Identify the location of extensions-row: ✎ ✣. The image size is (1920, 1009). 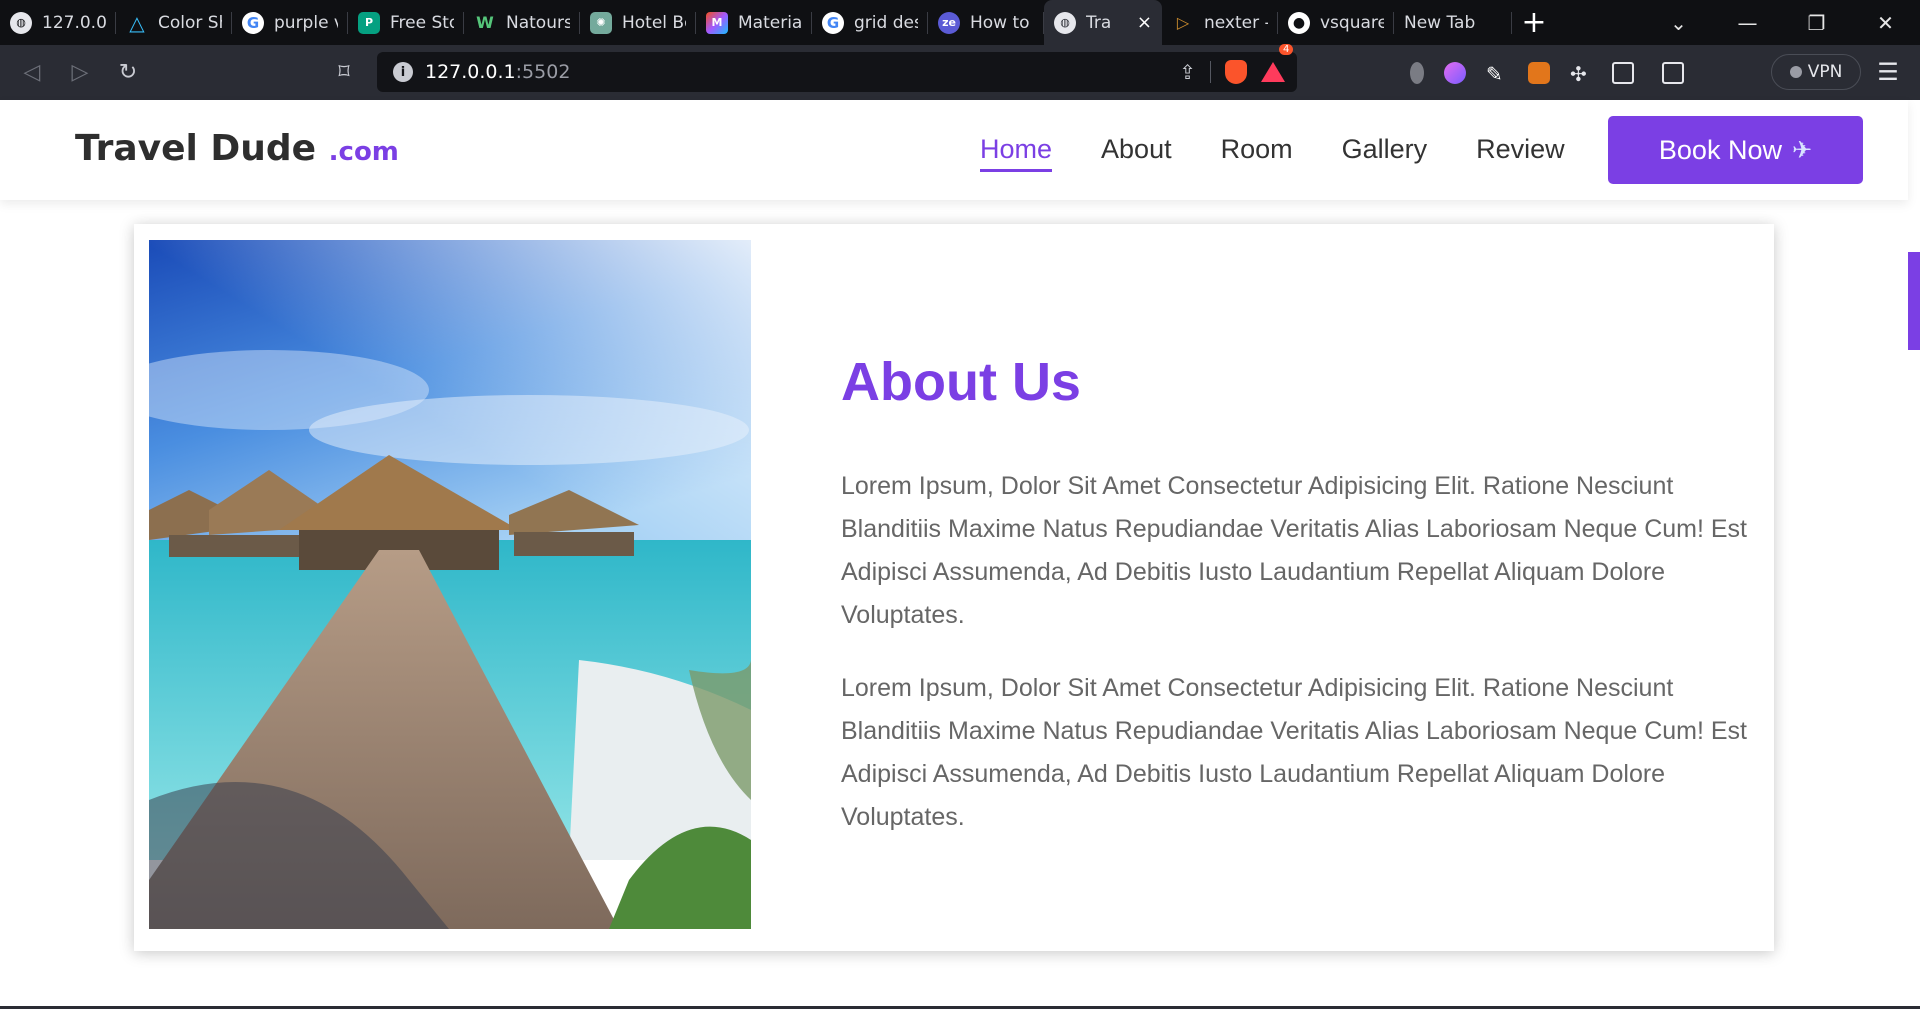
(1547, 72).